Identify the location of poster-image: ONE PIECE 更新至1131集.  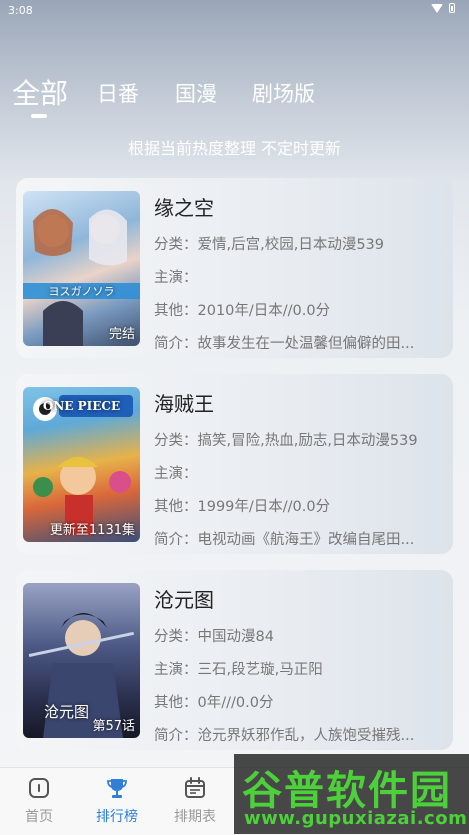
(81, 464).